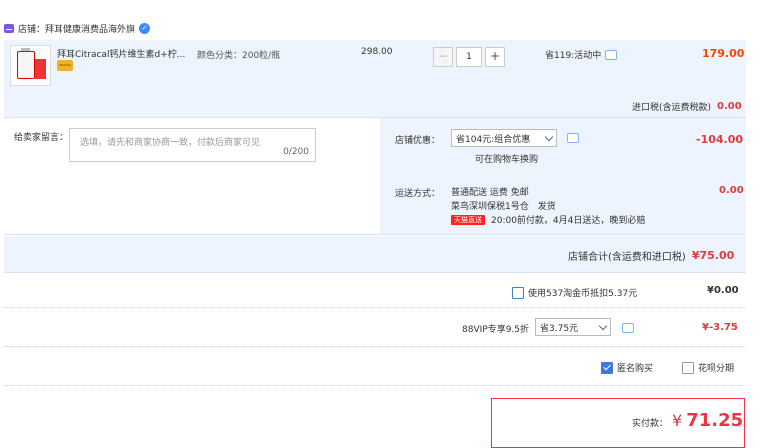  What do you see at coordinates (145, 28) in the screenshot?
I see `check-badge-icon: ✓` at bounding box center [145, 28].